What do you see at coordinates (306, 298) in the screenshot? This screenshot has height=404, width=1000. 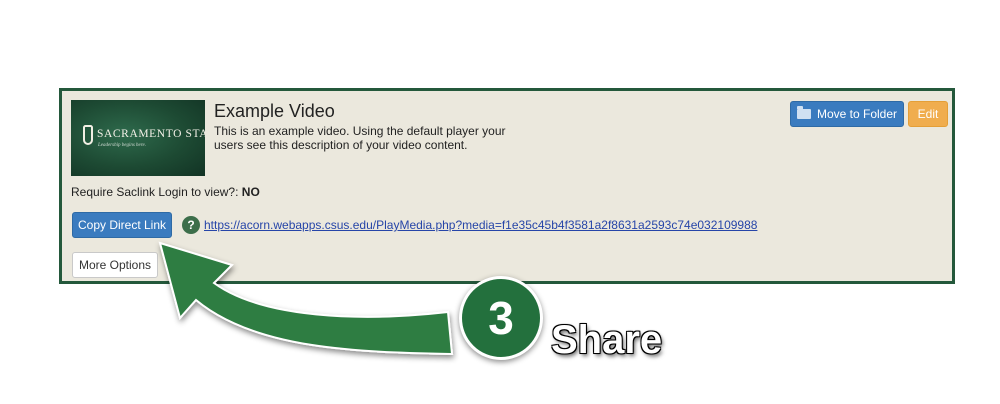 I see `curved-arrow` at bounding box center [306, 298].